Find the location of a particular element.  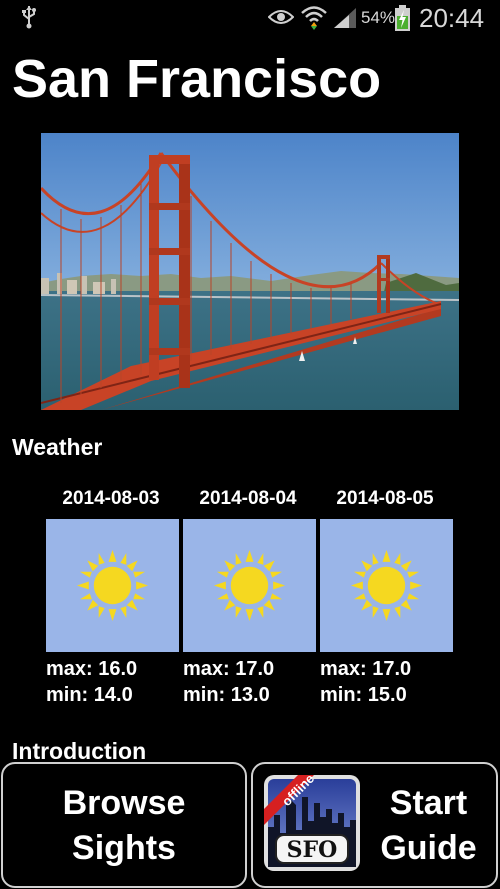

forecast-min: min: 14.0 is located at coordinates (89, 695).